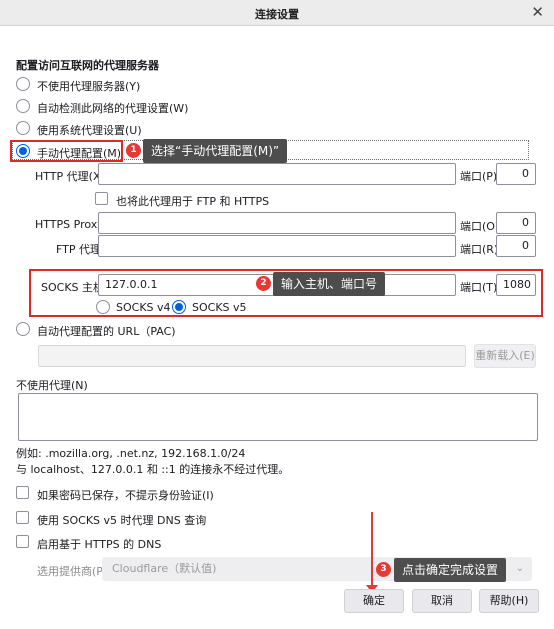 This screenshot has width=554, height=629. Describe the element at coordinates (23, 128) in the screenshot. I see `radio-system-proxy` at that location.